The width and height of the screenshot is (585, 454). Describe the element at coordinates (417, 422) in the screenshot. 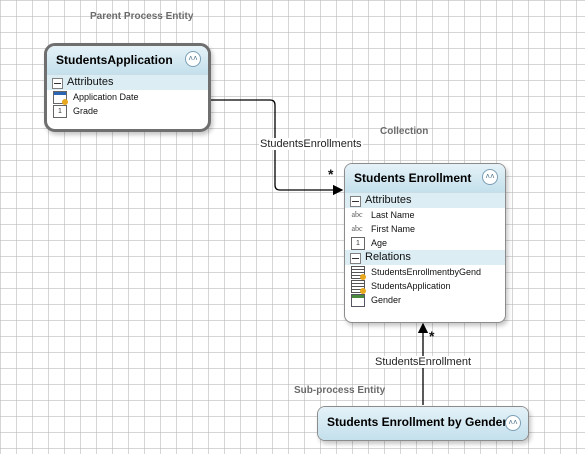

I see `entity-title: Students Enrollment by Gender` at that location.